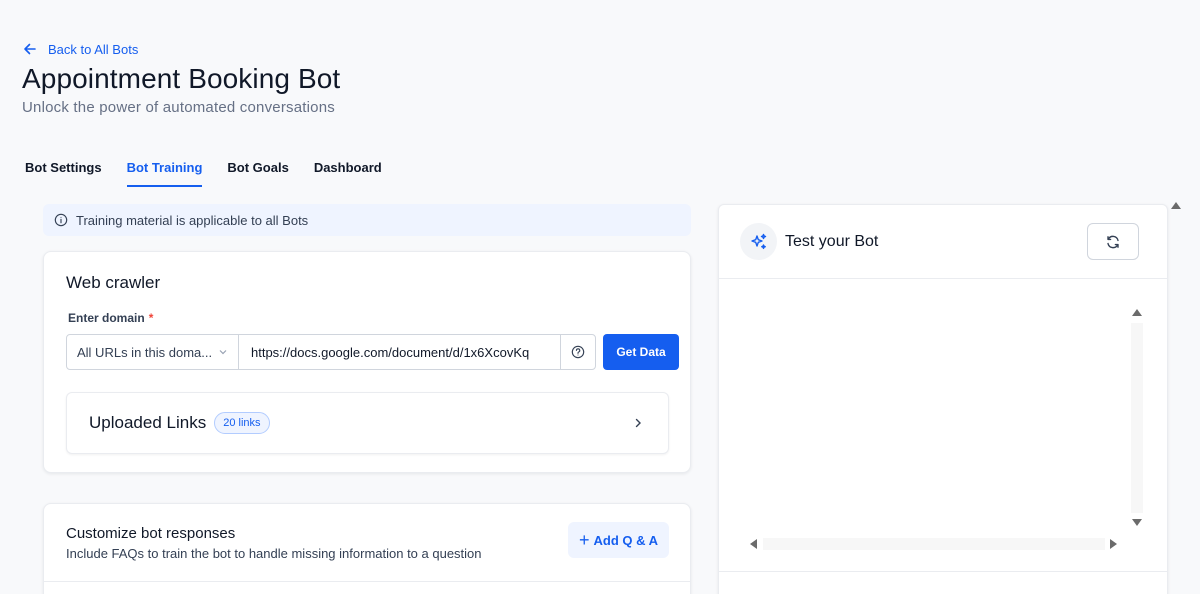  I want to click on get-data-button: Get Data, so click(641, 352).